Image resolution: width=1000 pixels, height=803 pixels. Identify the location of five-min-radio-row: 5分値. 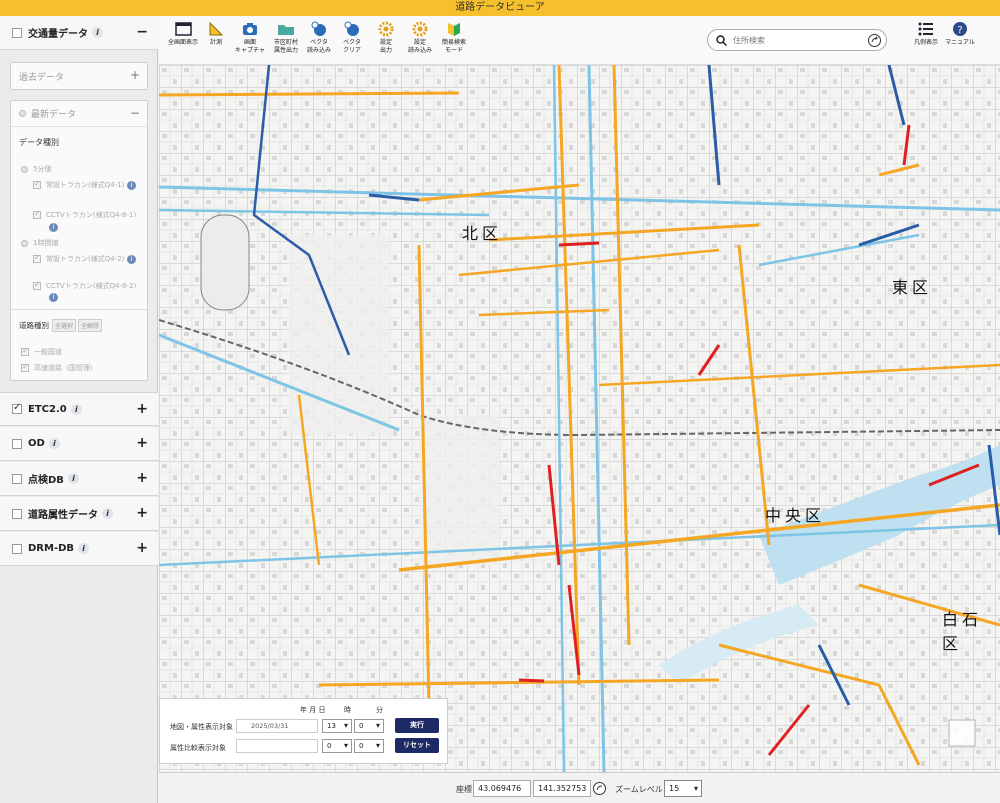
(36, 169).